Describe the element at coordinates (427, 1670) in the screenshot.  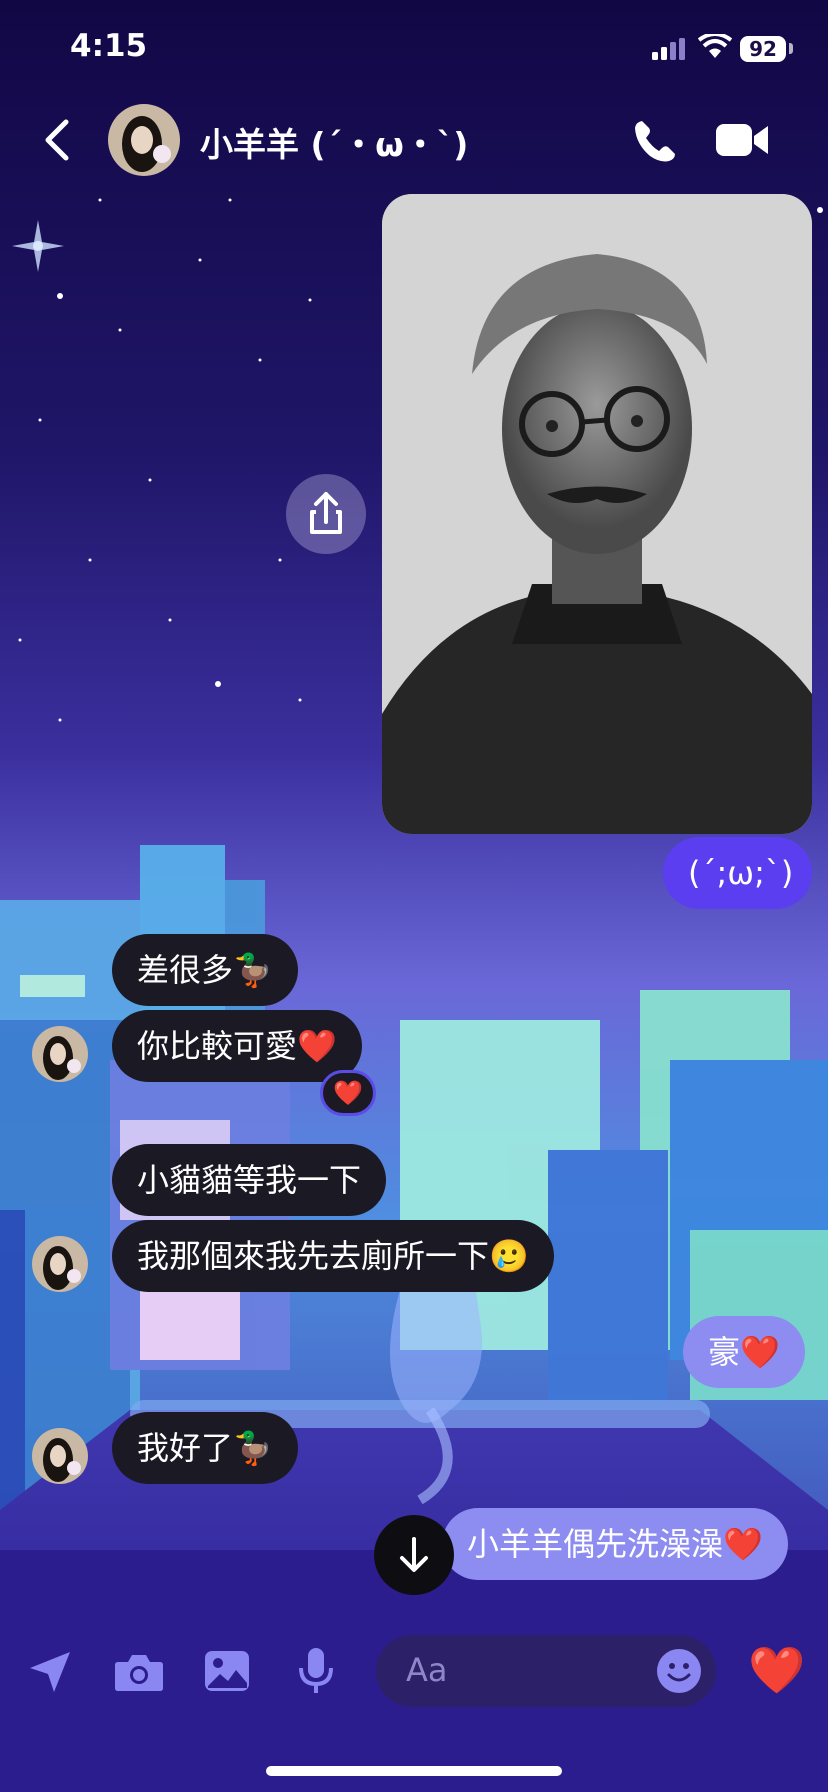
I see `message-input-placeholder: Aa` at that location.